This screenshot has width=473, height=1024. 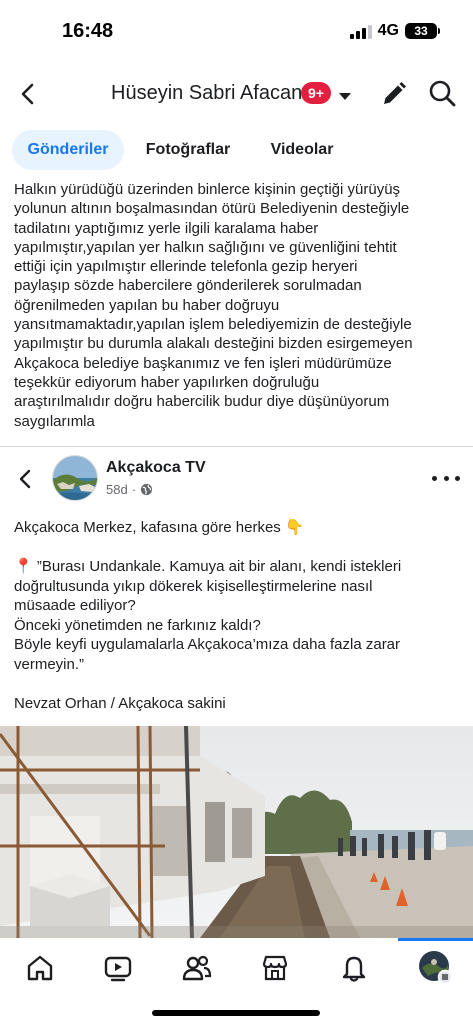 I want to click on page-avatar, so click(x=75, y=478).